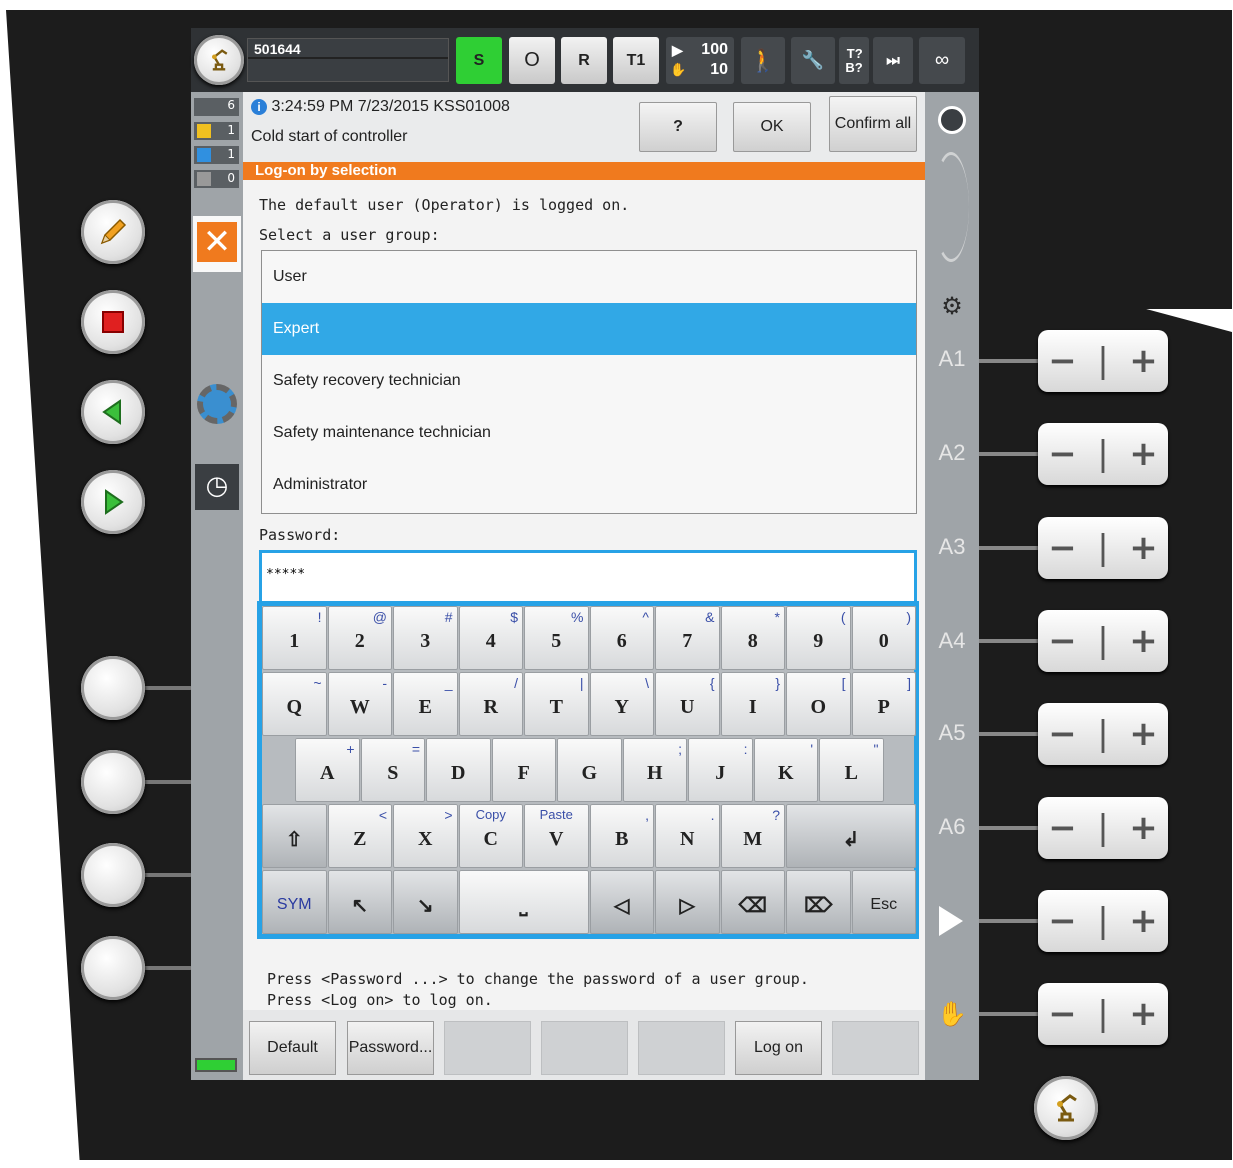 The width and height of the screenshot is (1233, 1168). What do you see at coordinates (1066, 1108) in the screenshot?
I see `main-menu-hw-button` at bounding box center [1066, 1108].